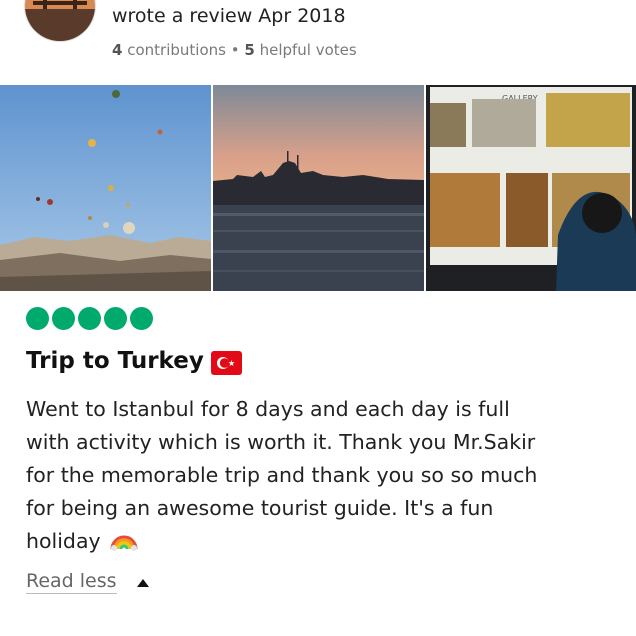 Image resolution: width=636 pixels, height=636 pixels. What do you see at coordinates (60, 21) in the screenshot?
I see `avatar` at bounding box center [60, 21].